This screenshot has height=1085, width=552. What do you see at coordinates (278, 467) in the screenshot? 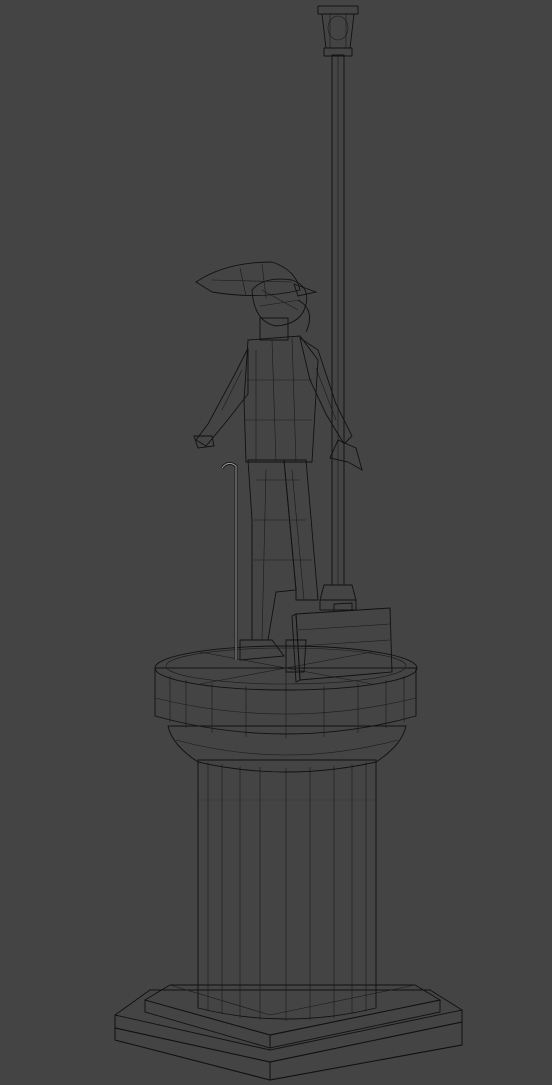
I see `figure-with-bird-head` at bounding box center [278, 467].